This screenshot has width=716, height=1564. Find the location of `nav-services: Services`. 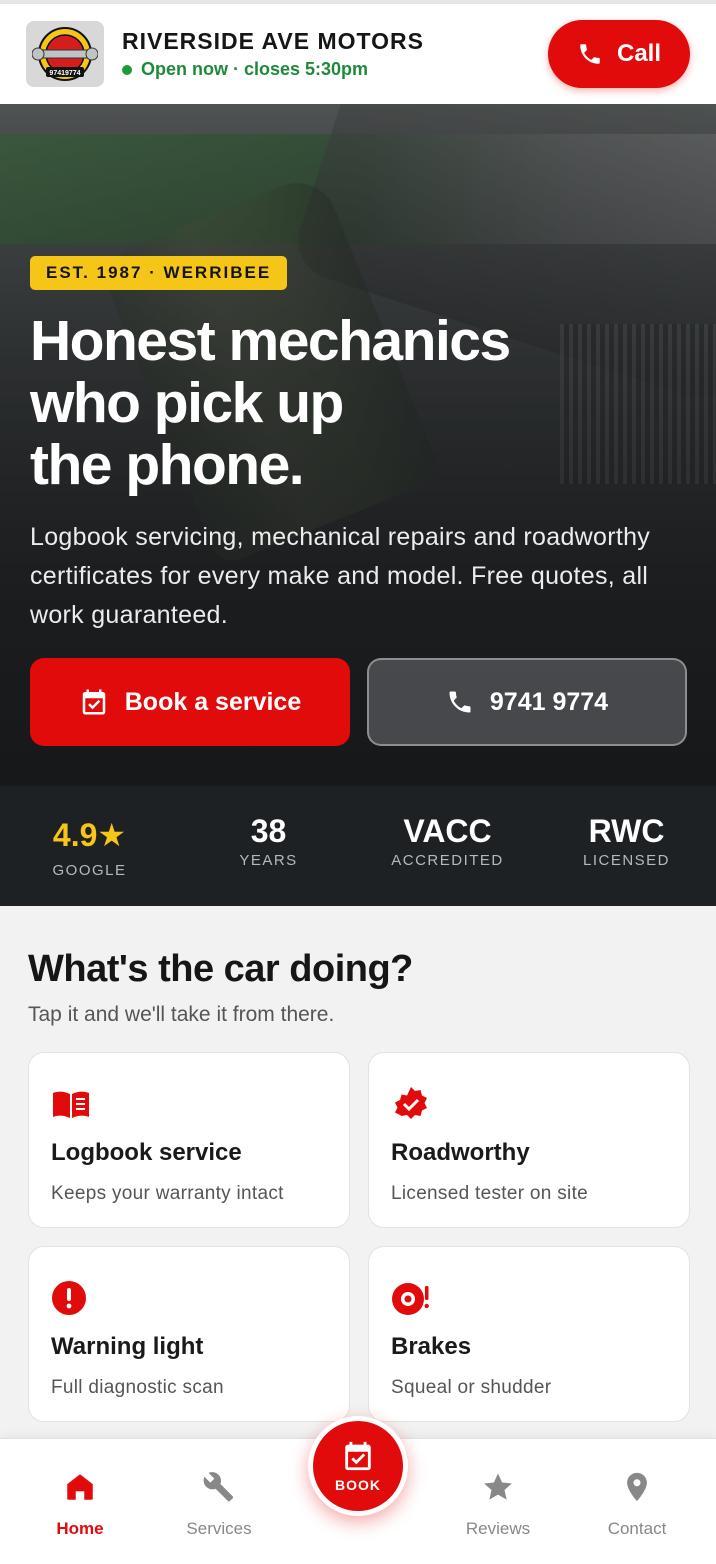

nav-services: Services is located at coordinates (219, 1503).